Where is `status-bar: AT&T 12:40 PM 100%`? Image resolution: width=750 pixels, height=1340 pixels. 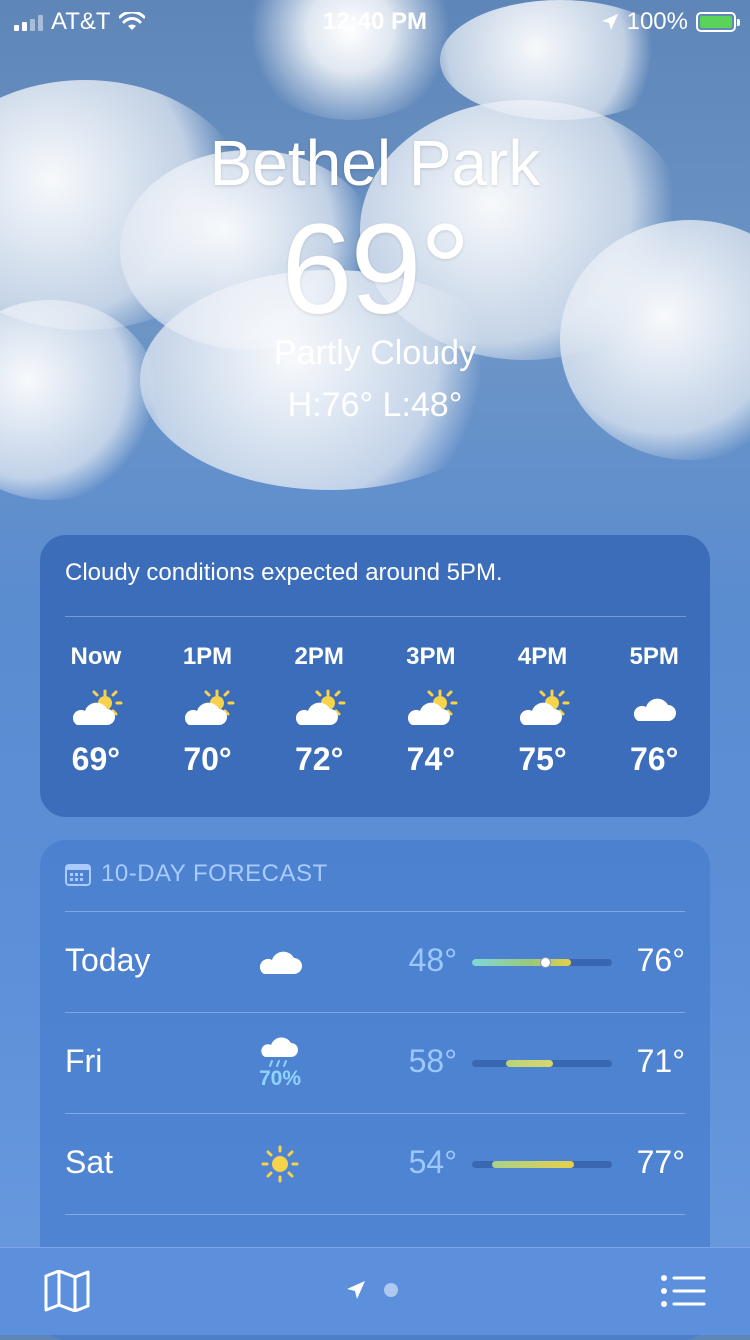 status-bar: AT&T 12:40 PM 100% is located at coordinates (375, 20).